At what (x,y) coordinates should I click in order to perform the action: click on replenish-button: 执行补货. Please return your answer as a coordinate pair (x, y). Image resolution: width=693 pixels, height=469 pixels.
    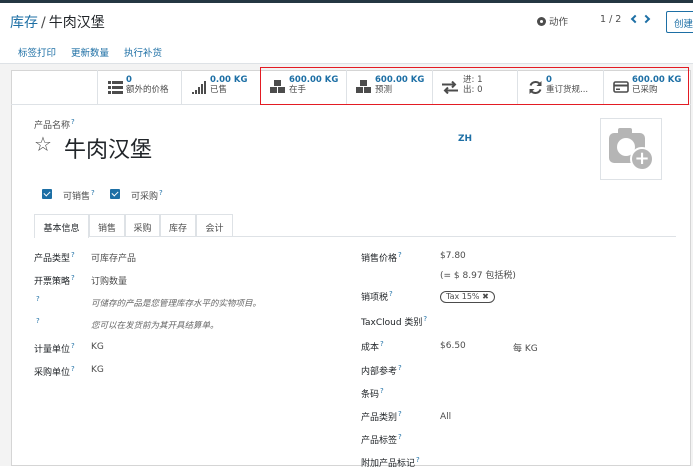
    Looking at the image, I should click on (143, 52).